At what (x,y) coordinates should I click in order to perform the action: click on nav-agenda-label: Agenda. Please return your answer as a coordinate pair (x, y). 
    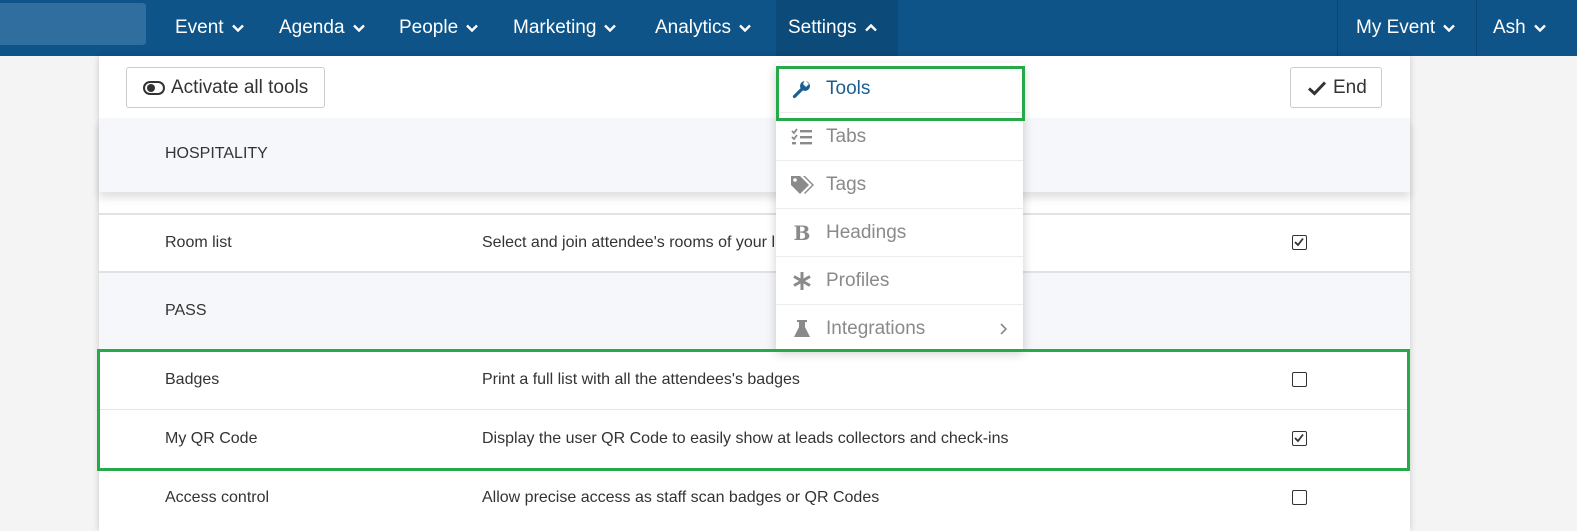
    Looking at the image, I should click on (312, 27).